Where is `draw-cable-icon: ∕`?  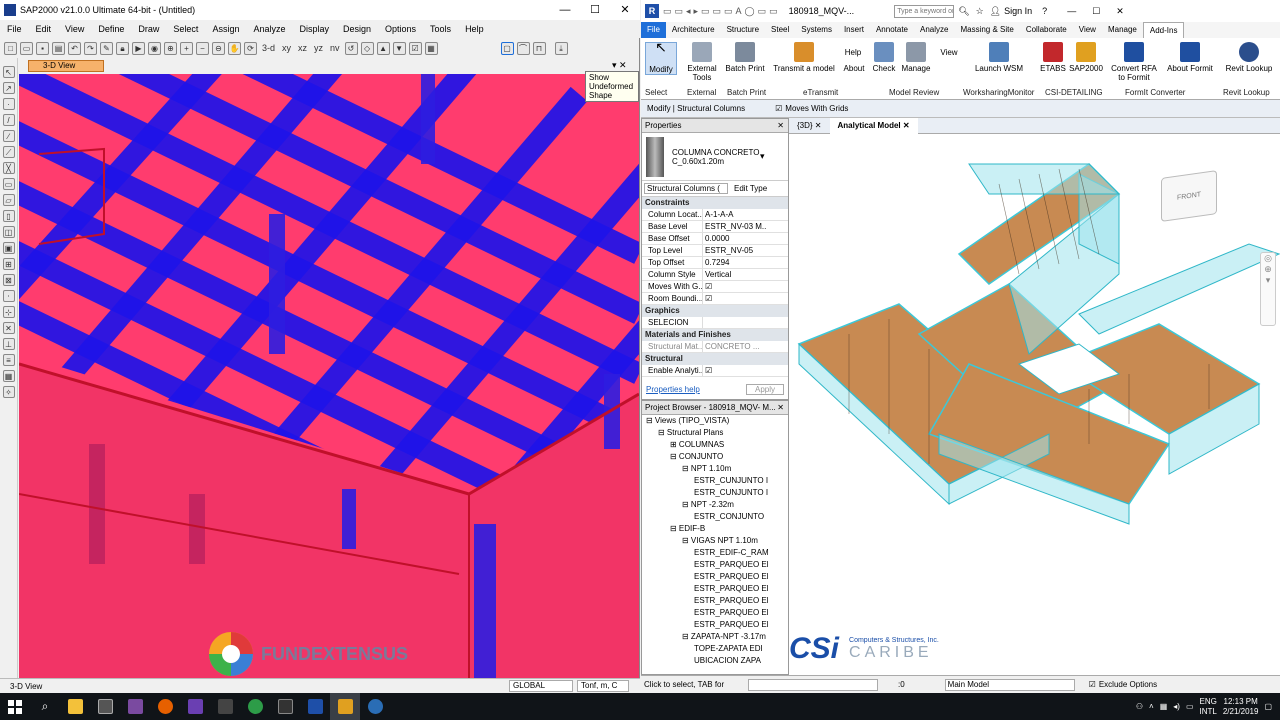
draw-cable-icon: ∕ is located at coordinates (8, 136).